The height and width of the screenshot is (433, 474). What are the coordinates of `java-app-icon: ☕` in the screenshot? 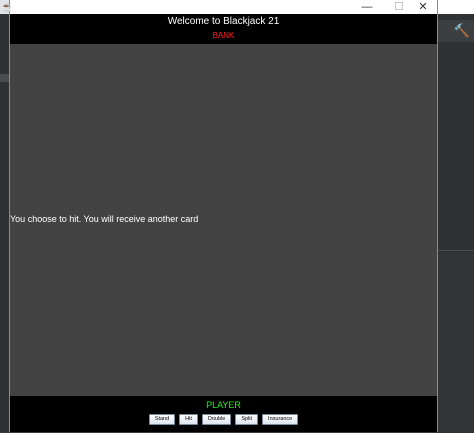 It's located at (7, 7).